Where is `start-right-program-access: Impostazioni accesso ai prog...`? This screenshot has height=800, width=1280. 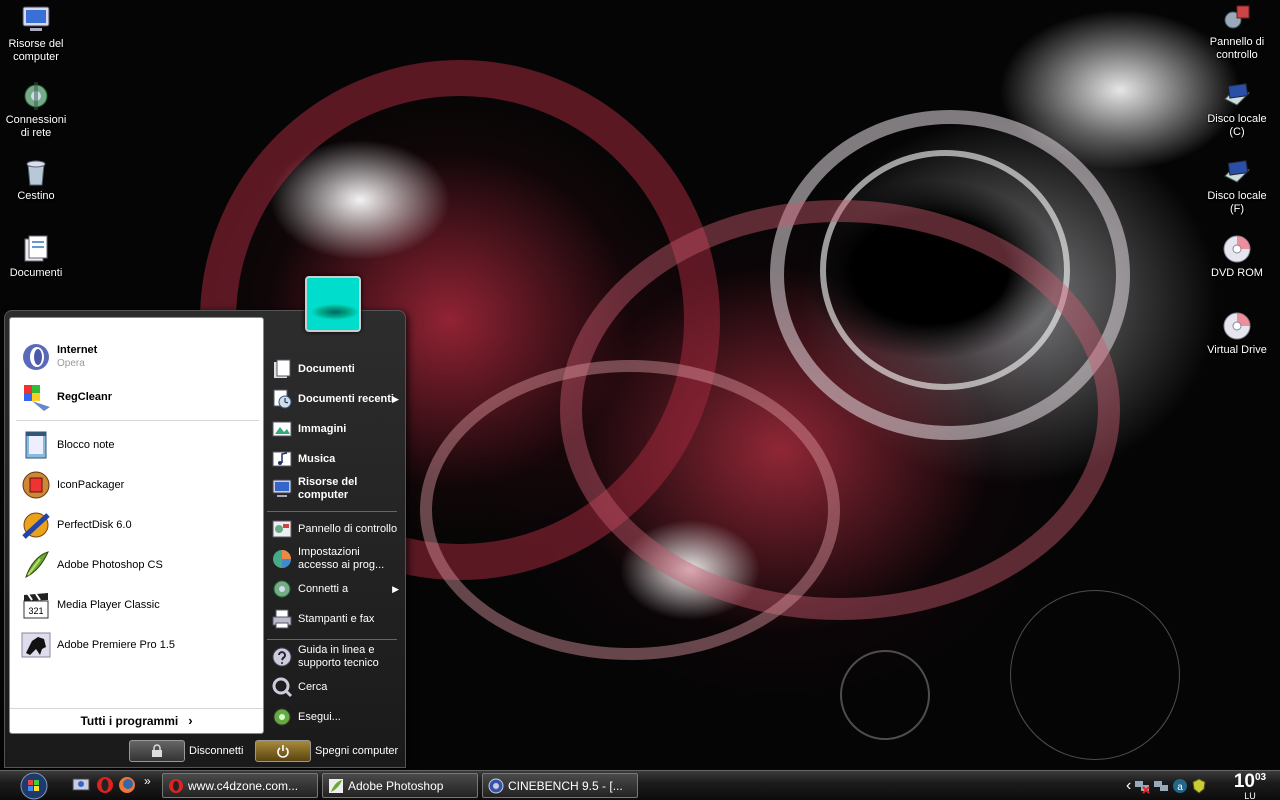
start-right-program-access: Impostazioni accesso ai prog... is located at coordinates (336, 559).